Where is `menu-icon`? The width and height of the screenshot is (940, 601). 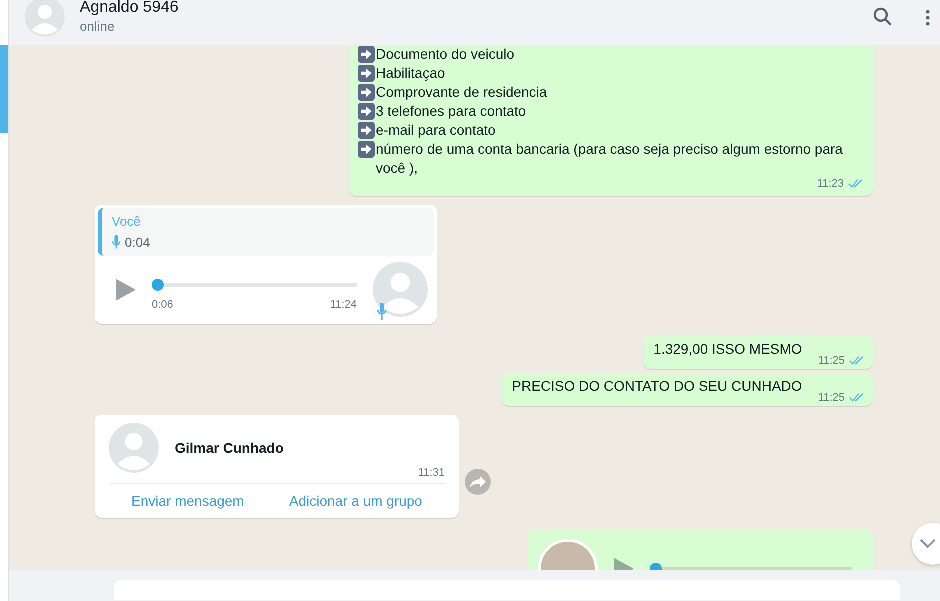 menu-icon is located at coordinates (928, 18).